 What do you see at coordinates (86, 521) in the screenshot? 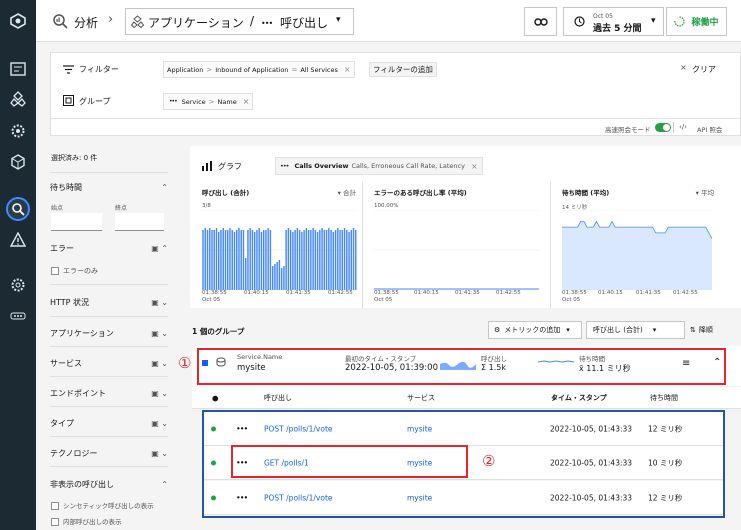
I see `internal-checkbox: 内部呼び出しの表示` at bounding box center [86, 521].